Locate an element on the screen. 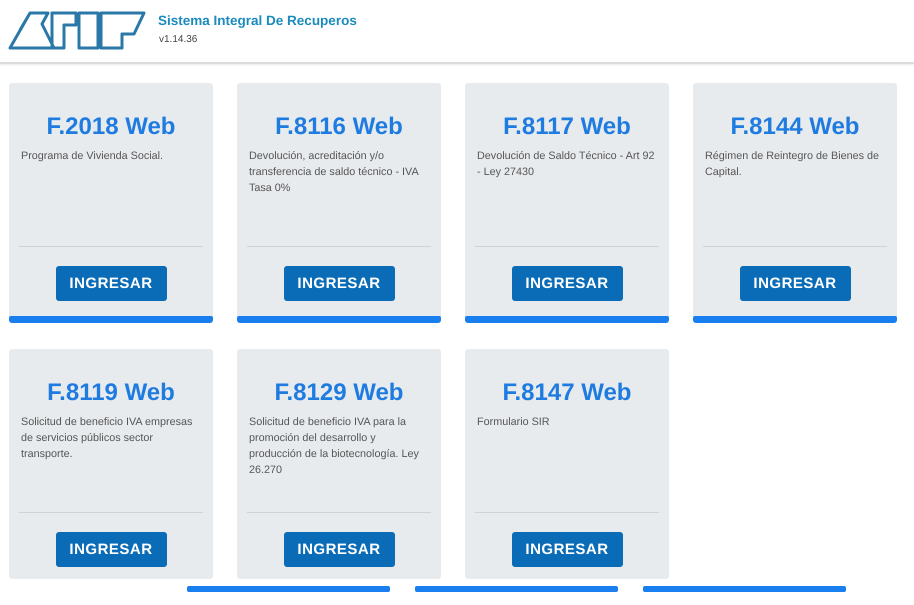 The height and width of the screenshot is (605, 914). card-title: F.8116 Web is located at coordinates (339, 127).